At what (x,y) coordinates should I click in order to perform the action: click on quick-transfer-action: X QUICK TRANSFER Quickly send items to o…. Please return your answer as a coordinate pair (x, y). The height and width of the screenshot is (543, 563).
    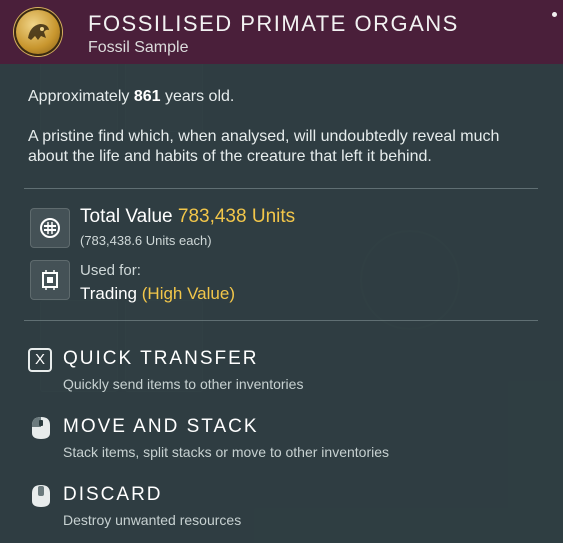
    Looking at the image, I should click on (278, 372).